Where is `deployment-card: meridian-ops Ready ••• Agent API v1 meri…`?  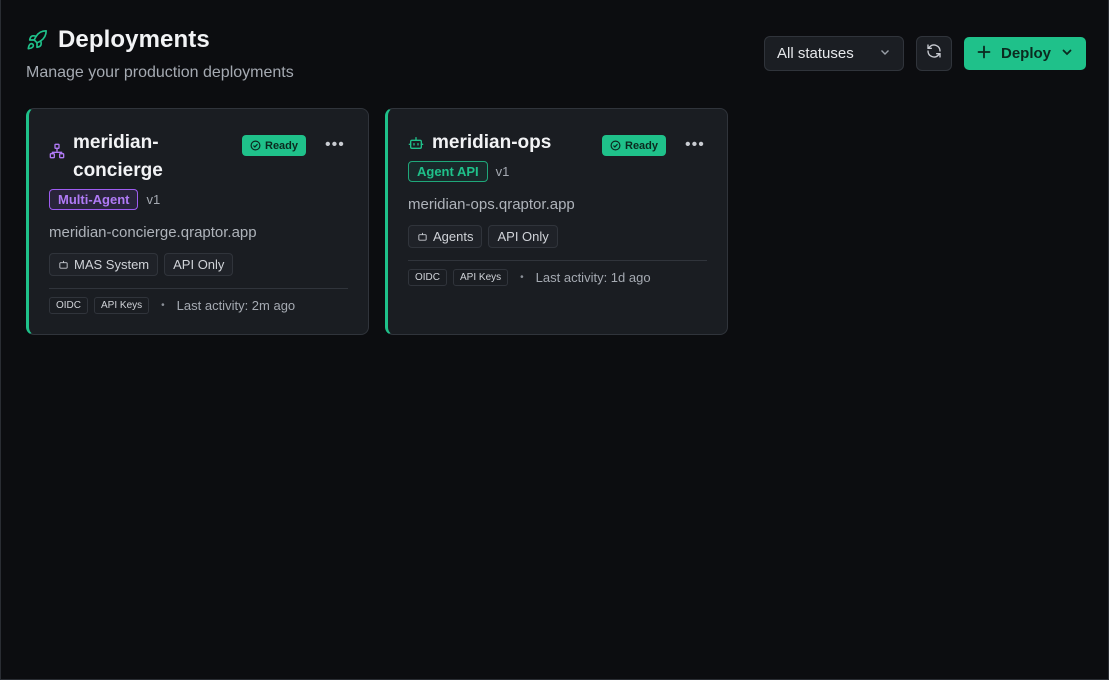
deployment-card: meridian-ops Ready ••• Agent API v1 meri… is located at coordinates (556, 221).